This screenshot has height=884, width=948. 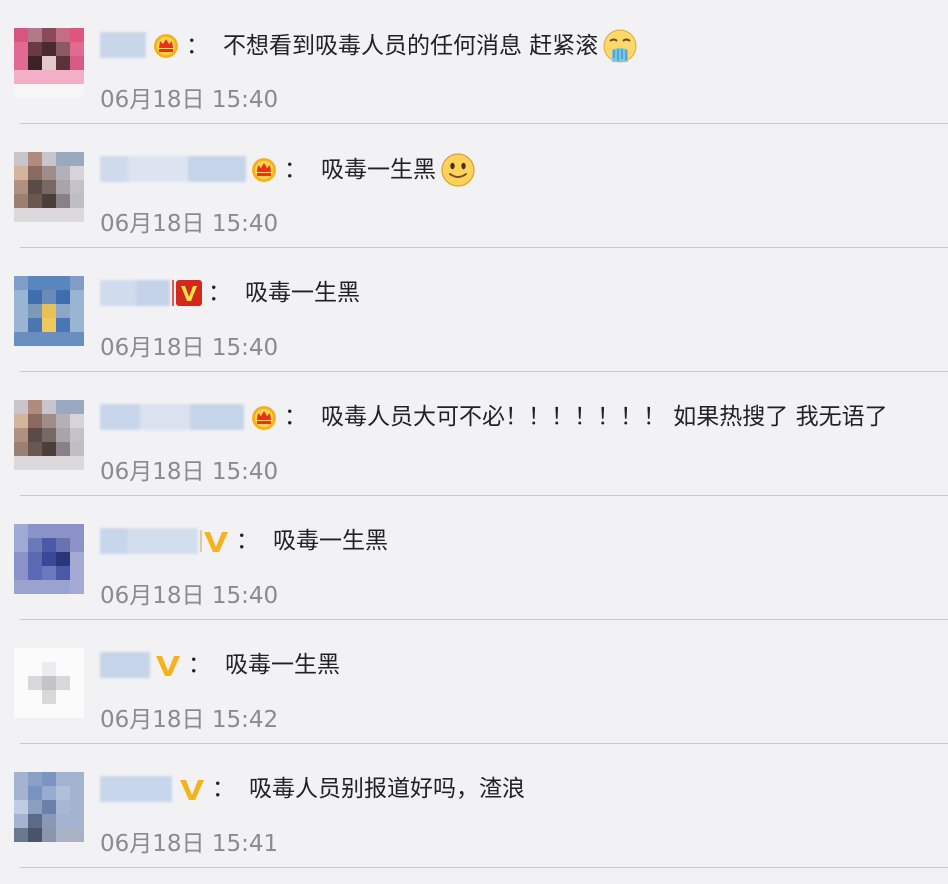 What do you see at coordinates (189, 720) in the screenshot?
I see `comment-time: 06月18日 15:42` at bounding box center [189, 720].